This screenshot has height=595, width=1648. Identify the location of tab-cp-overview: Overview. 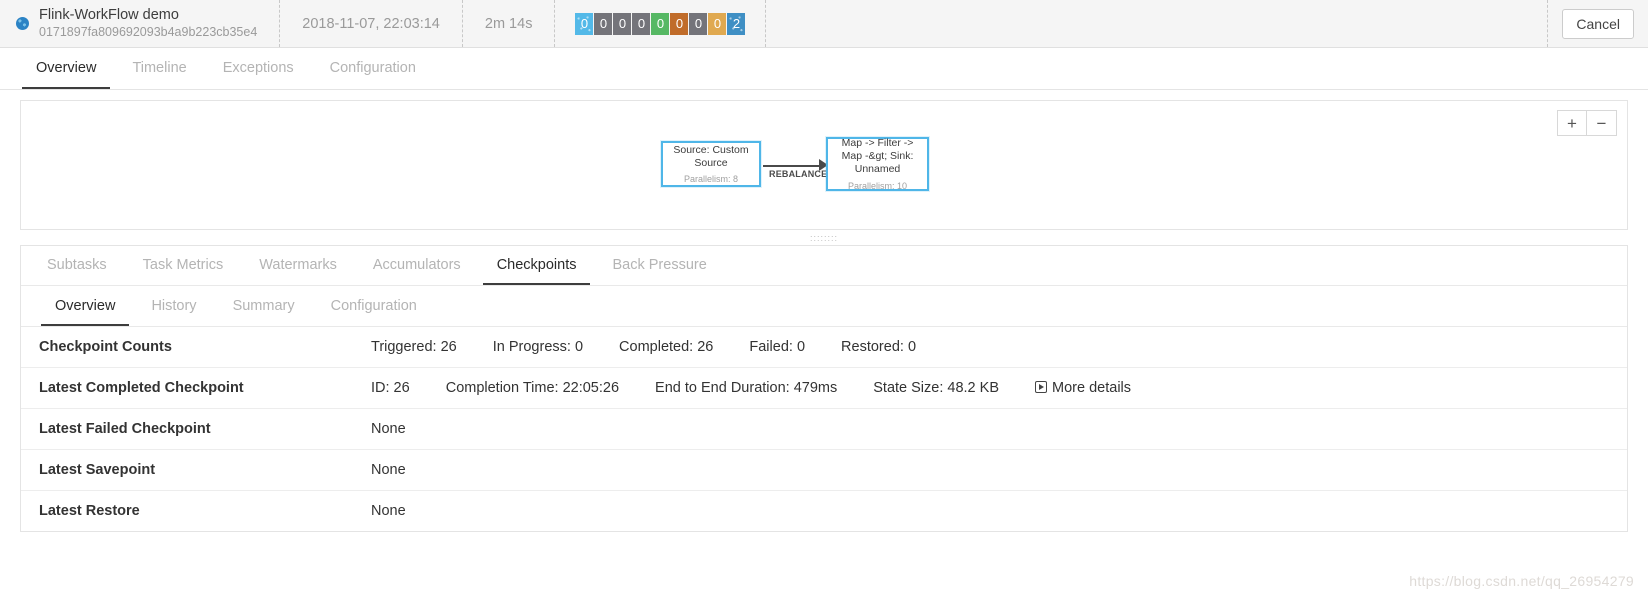
(85, 312).